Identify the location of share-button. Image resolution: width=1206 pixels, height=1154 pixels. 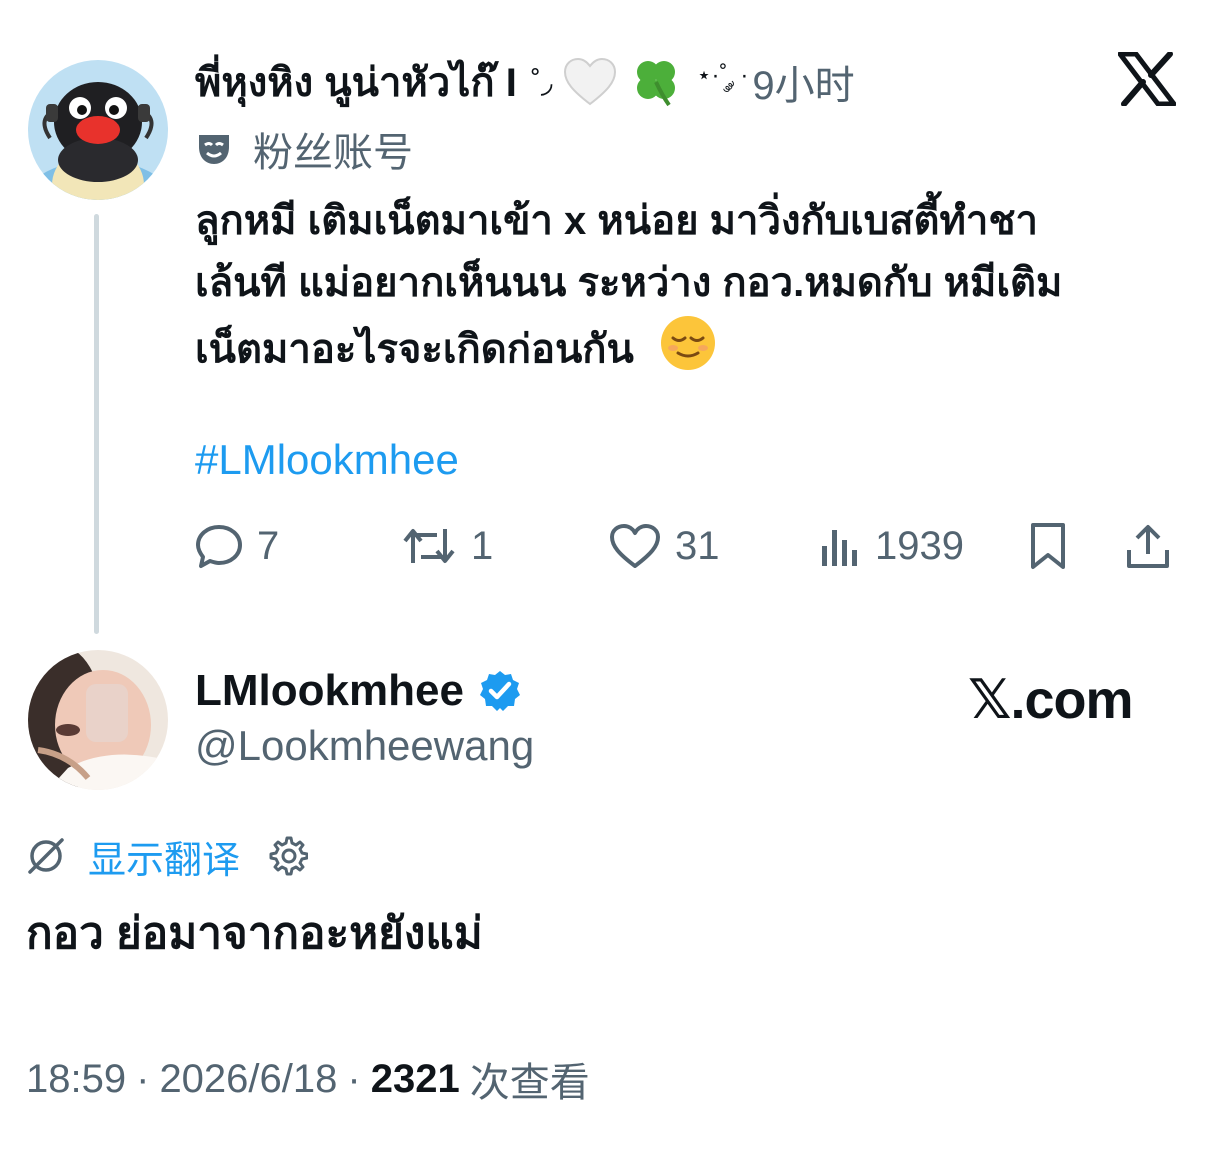
(1155, 546).